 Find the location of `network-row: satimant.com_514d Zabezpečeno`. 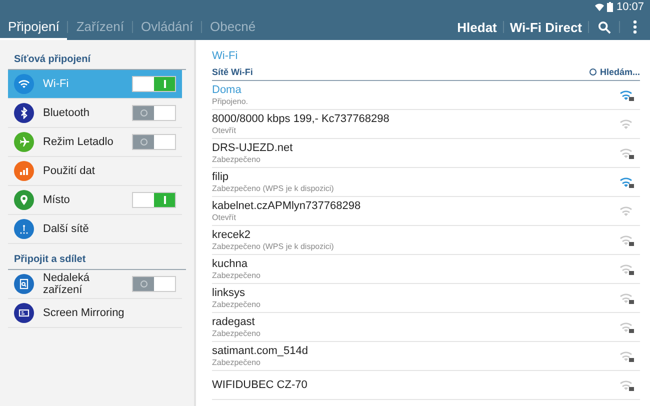

network-row: satimant.com_514d Zabezpečeno is located at coordinates (426, 356).